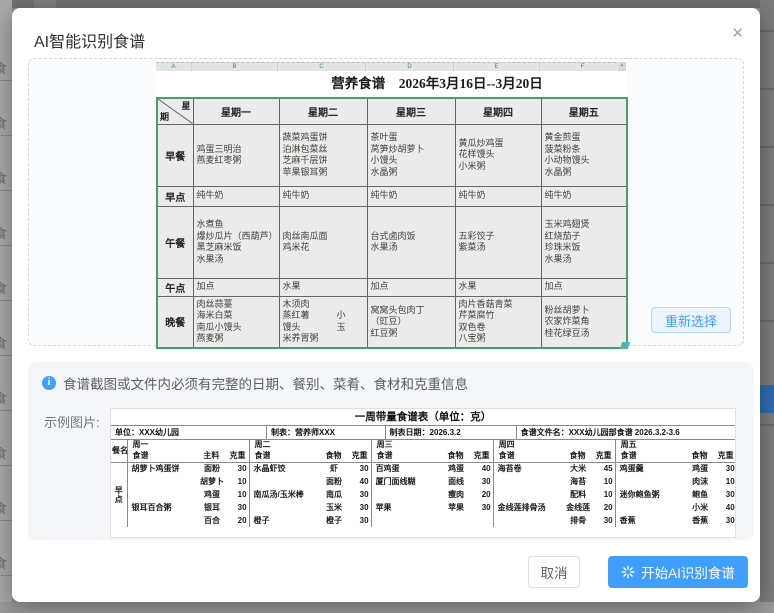  I want to click on sheet-column-letter: C, so click(322, 67).